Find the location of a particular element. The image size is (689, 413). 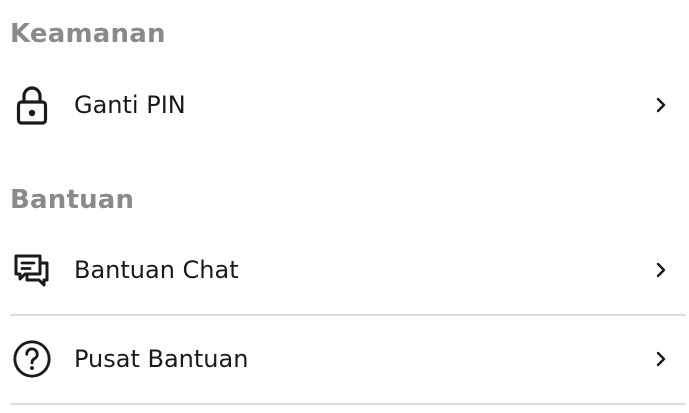

menu-item-pusat-bantuan: Pusat Bantuan is located at coordinates (347, 359).